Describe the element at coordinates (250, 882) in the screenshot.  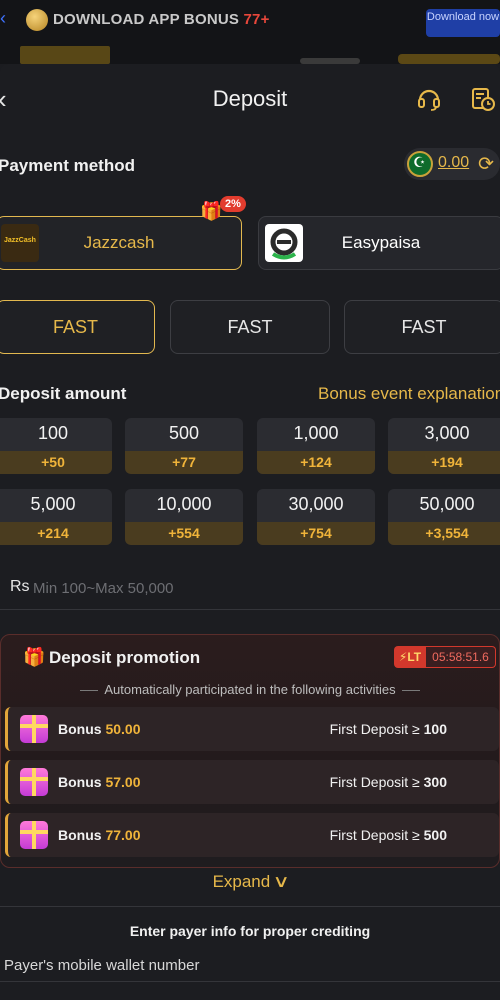
I see `expand-button: Expand ∨` at that location.